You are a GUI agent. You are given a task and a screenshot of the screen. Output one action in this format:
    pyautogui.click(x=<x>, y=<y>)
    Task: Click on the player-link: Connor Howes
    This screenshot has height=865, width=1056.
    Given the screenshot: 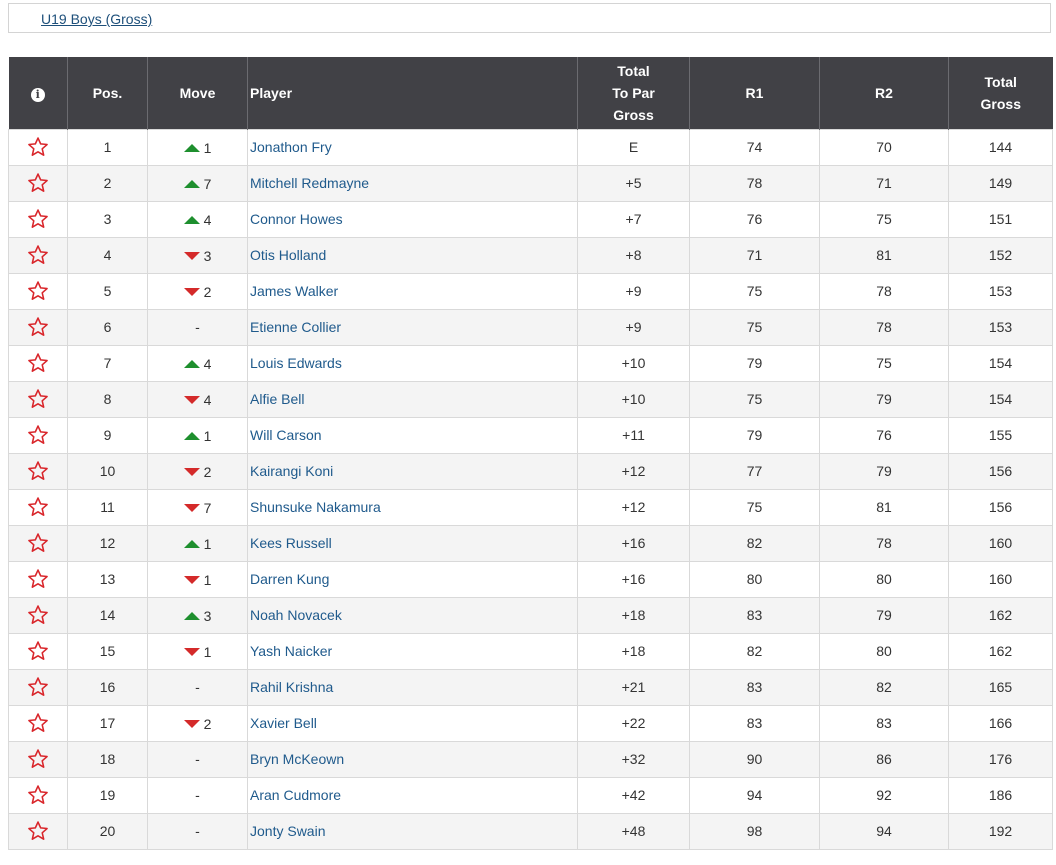 What is the action you would take?
    pyautogui.click(x=296, y=219)
    